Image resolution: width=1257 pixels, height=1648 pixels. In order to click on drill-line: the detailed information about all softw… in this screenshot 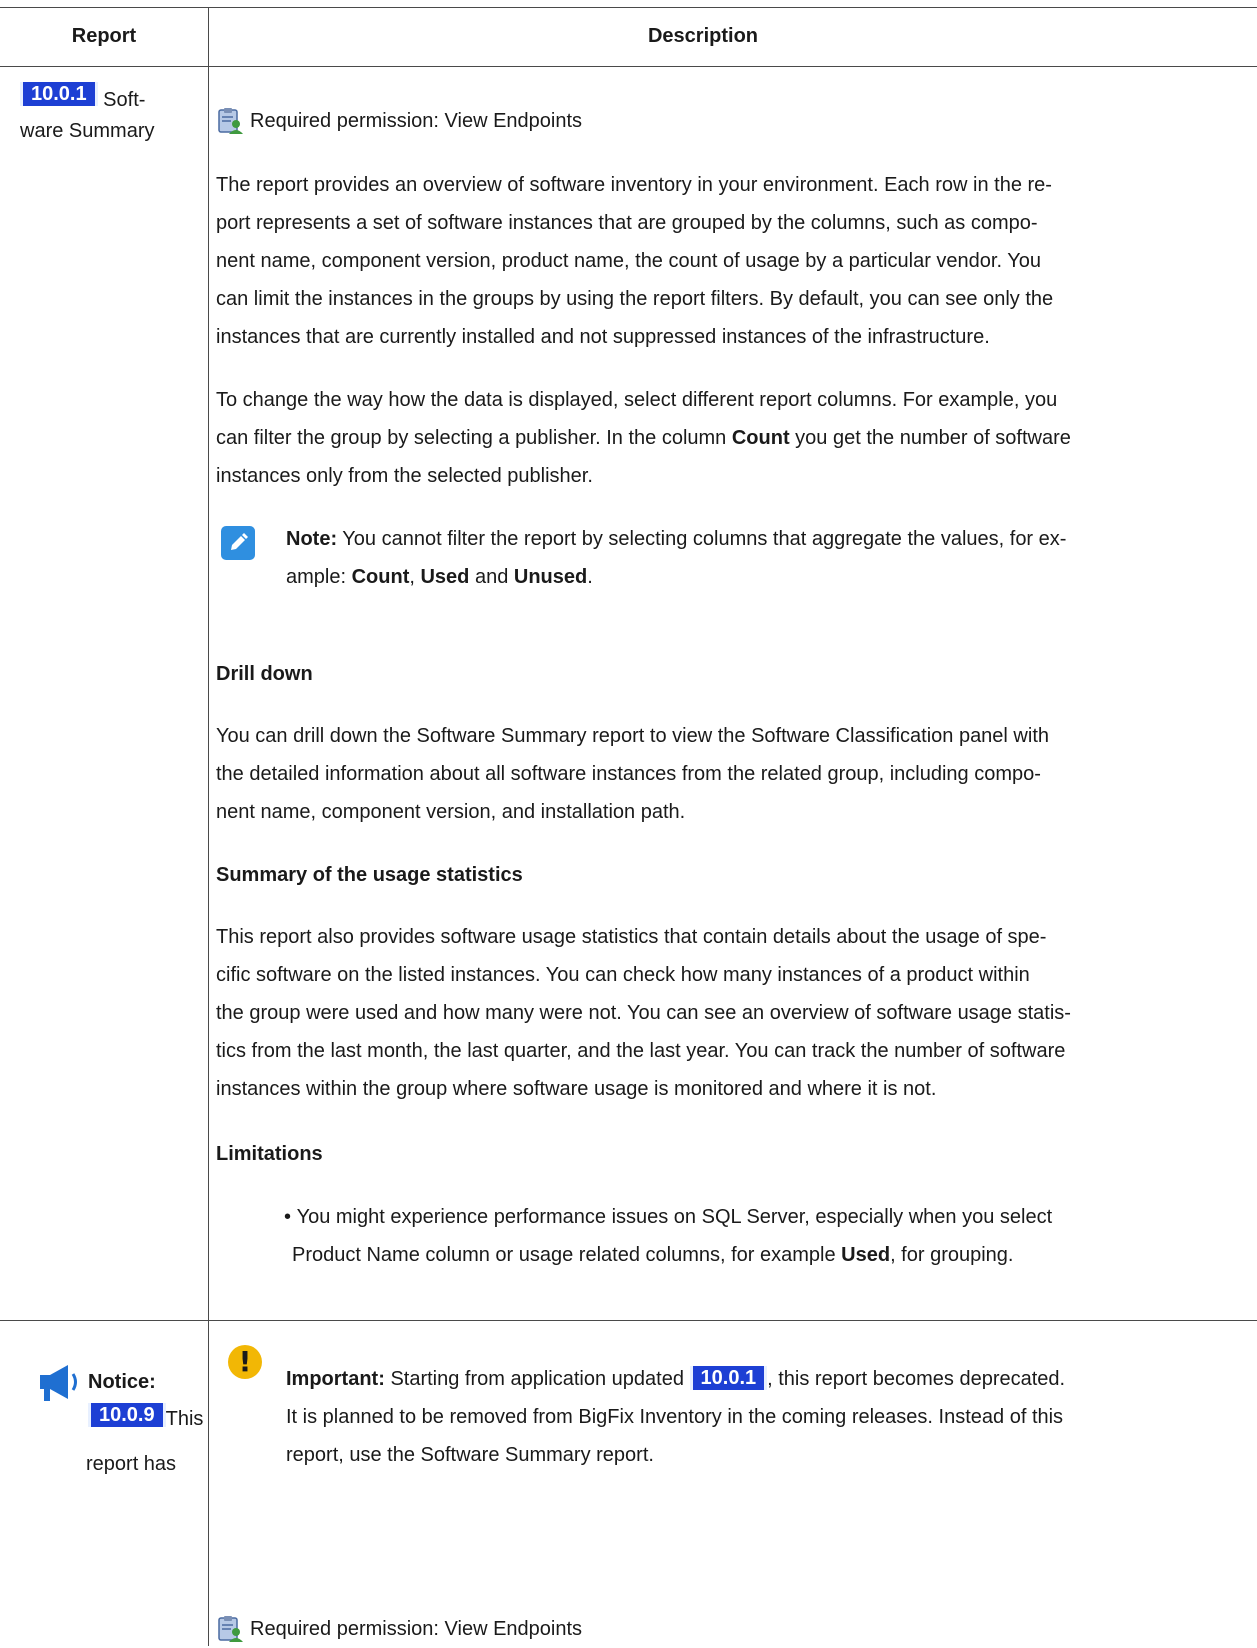, I will do `click(628, 774)`.